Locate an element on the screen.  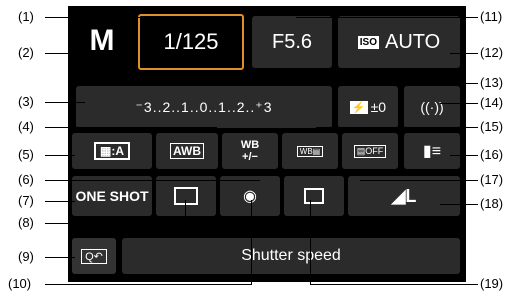
flash-exposure-compensation: ⚡ ±0 is located at coordinates (368, 107).